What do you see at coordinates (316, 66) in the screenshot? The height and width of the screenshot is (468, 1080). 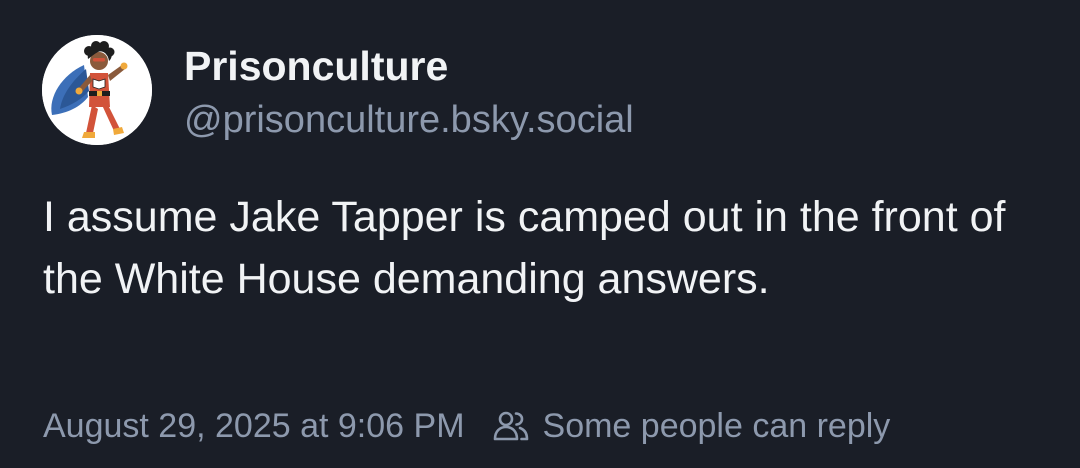 I see `author-display-name: Prisonculture` at bounding box center [316, 66].